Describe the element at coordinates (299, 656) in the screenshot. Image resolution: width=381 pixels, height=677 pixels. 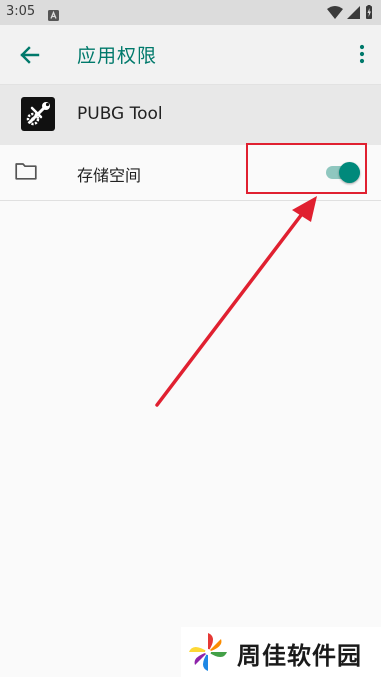
I see `watermark-text: 周佳软件园` at that location.